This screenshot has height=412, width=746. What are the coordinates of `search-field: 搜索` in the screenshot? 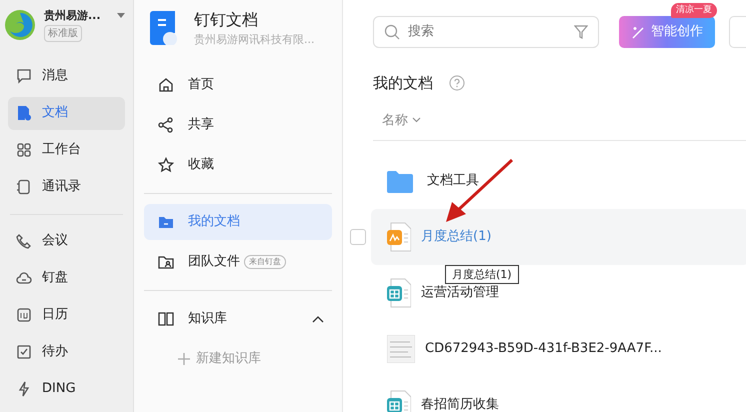 It's located at (486, 32).